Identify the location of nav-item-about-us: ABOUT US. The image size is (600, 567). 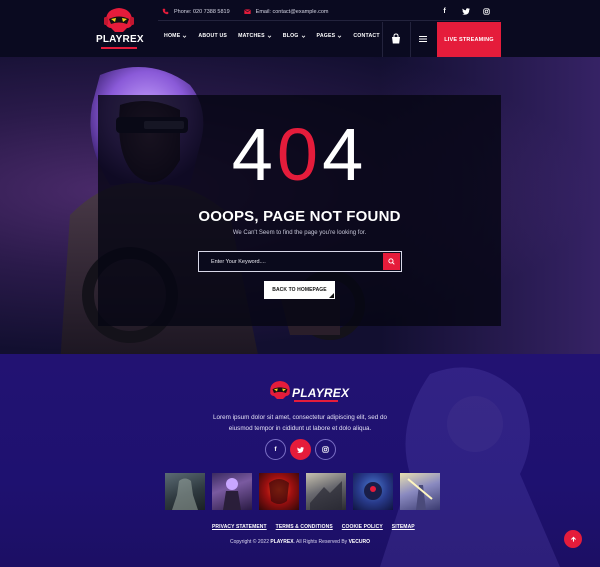
(212, 36).